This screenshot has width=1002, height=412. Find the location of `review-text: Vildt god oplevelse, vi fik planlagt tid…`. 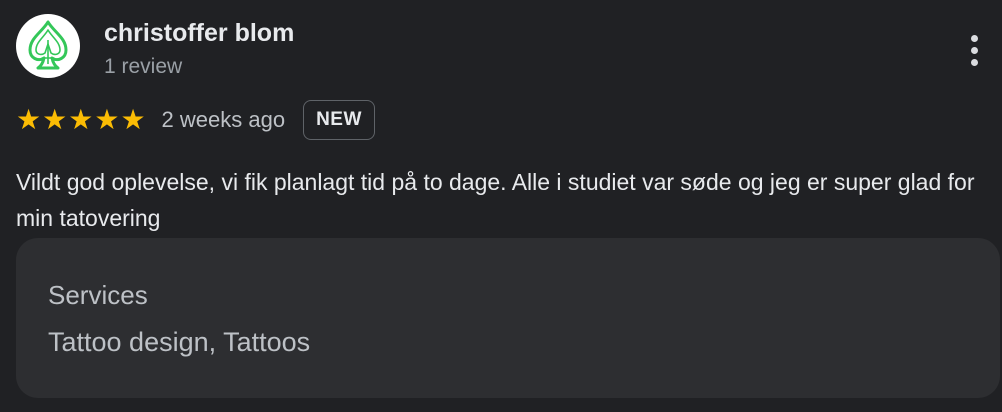

review-text: Vildt god oplevelse, vi fik planlagt tid… is located at coordinates (495, 200).